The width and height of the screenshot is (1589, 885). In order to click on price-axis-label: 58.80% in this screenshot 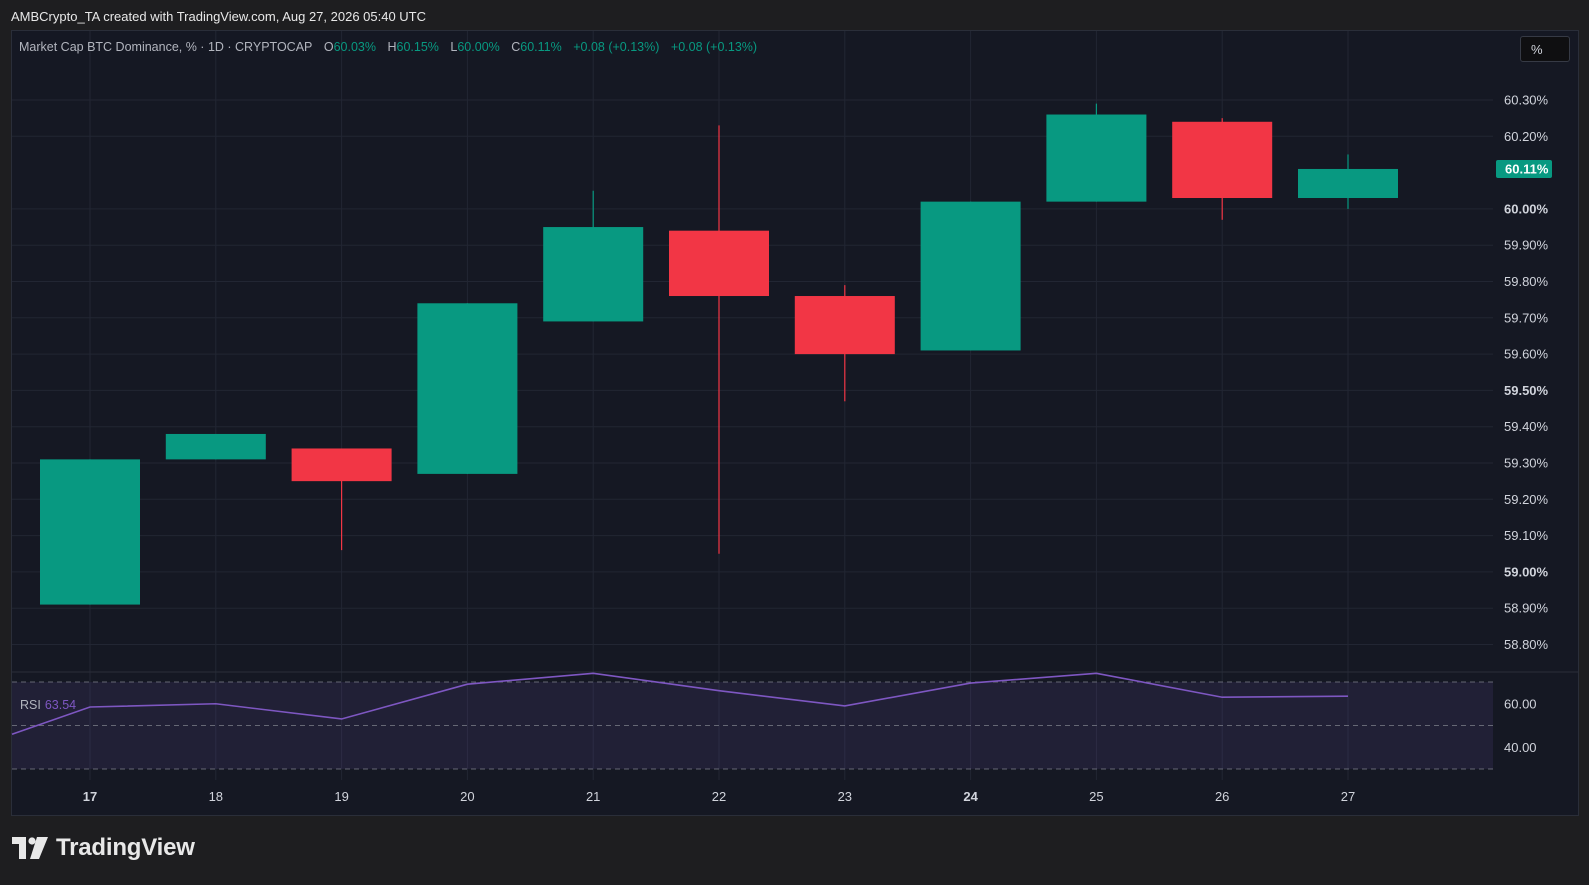, I will do `click(1526, 644)`.